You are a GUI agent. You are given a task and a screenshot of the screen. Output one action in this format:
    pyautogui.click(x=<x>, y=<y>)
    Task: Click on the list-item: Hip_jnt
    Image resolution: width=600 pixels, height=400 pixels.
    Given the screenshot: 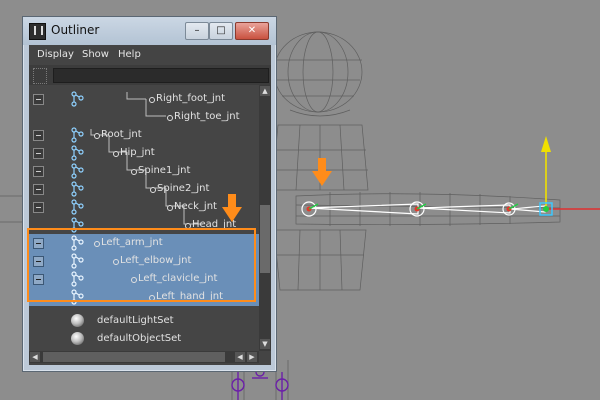 What is the action you would take?
    pyautogui.click(x=144, y=153)
    